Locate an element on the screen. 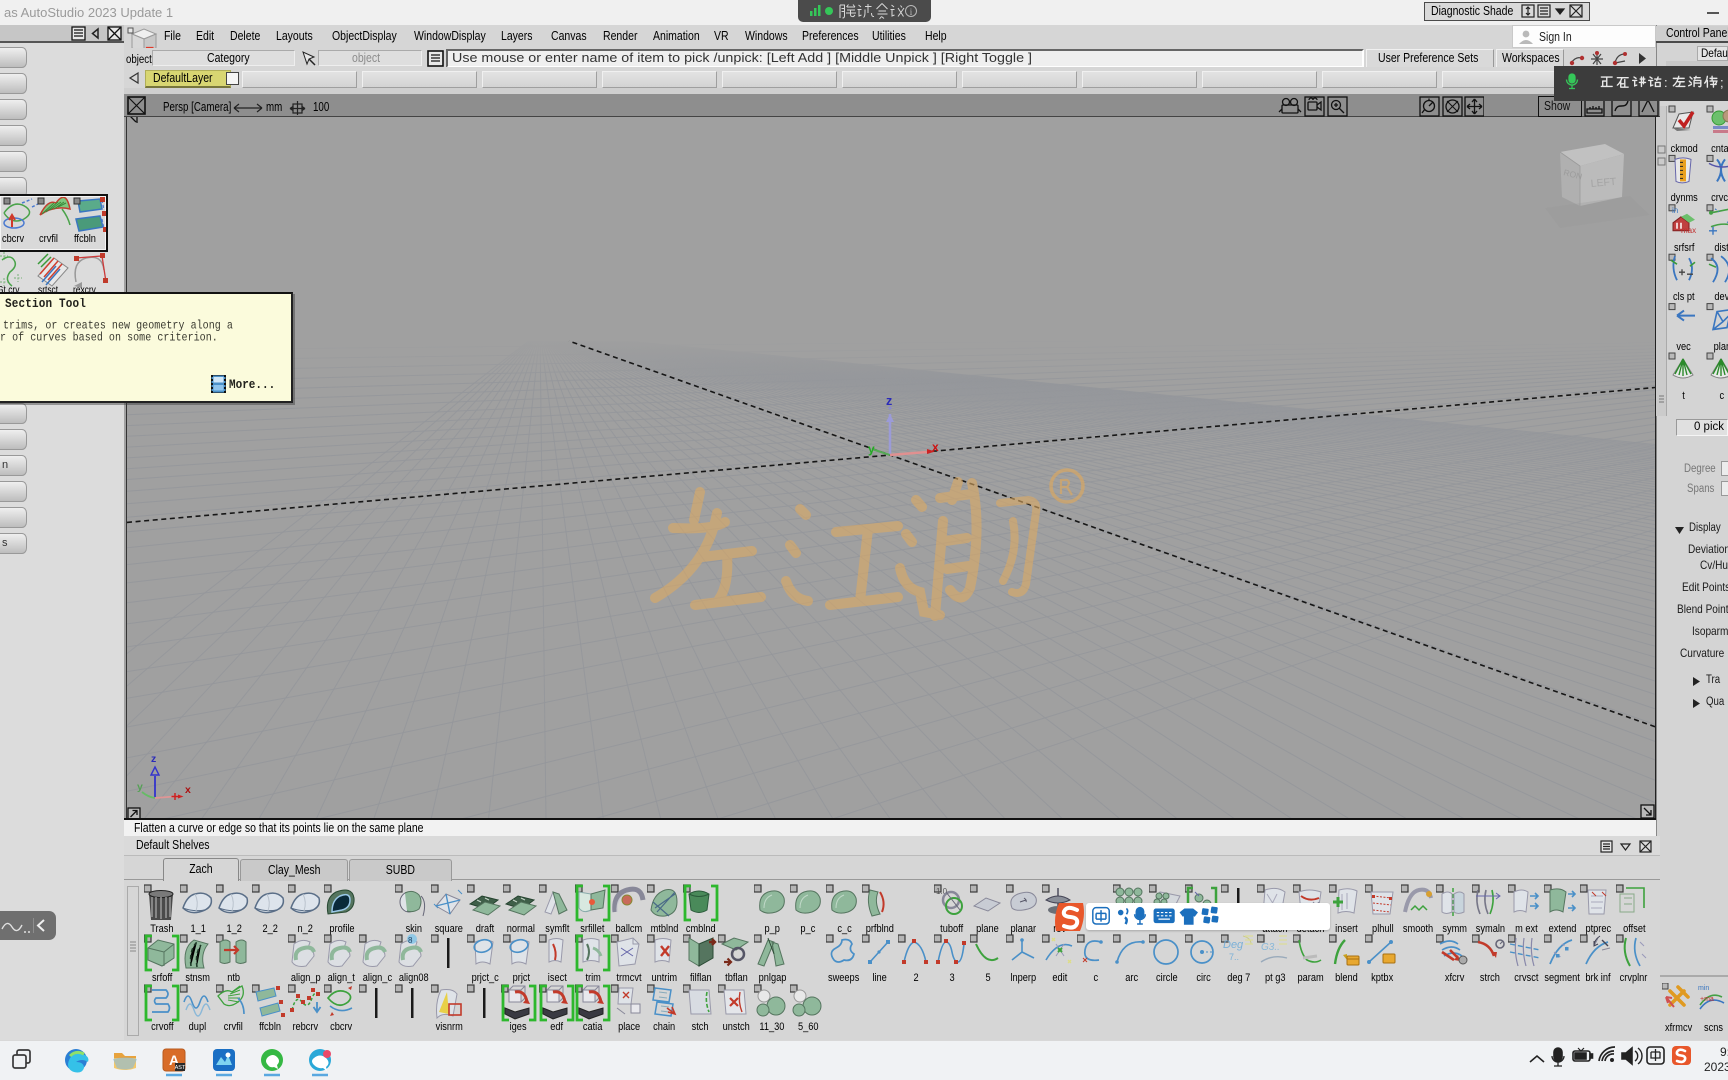 The image size is (1728, 1080). svg-text: i is located at coordinates (911, 12).